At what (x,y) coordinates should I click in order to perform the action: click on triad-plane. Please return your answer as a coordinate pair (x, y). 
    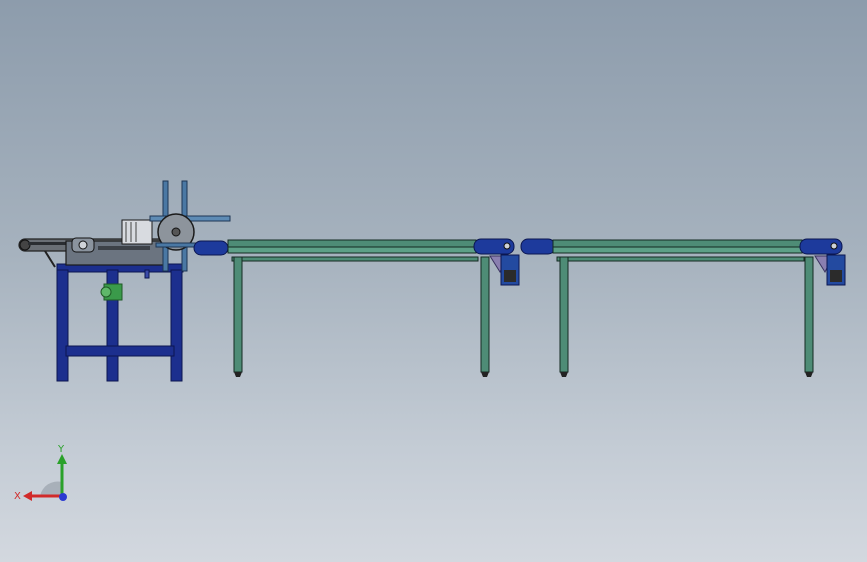
    Looking at the image, I should click on (51, 488).